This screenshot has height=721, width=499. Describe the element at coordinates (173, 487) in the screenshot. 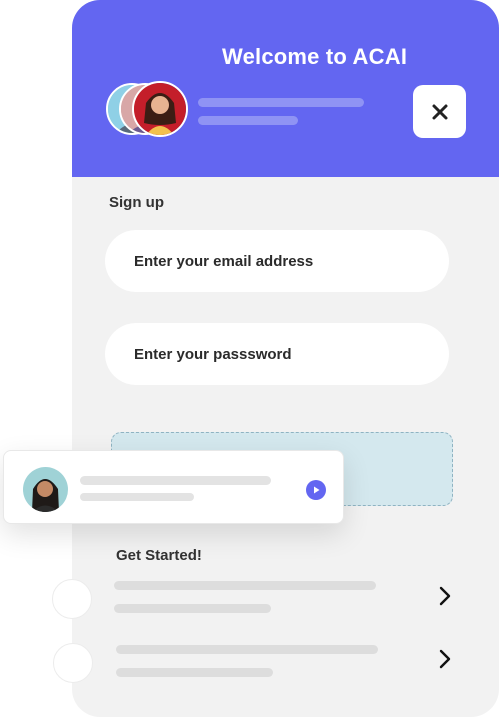

I see `message-card` at that location.